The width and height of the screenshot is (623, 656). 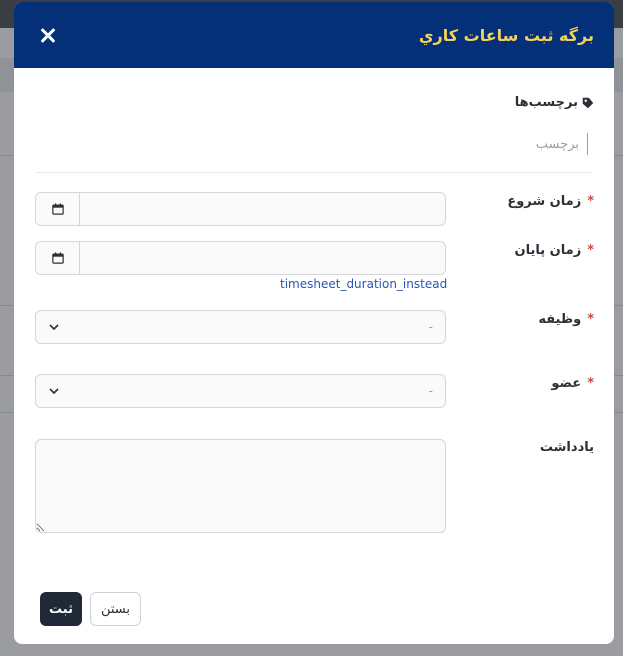 What do you see at coordinates (430, 327) in the screenshot?
I see `task-select-value: -` at bounding box center [430, 327].